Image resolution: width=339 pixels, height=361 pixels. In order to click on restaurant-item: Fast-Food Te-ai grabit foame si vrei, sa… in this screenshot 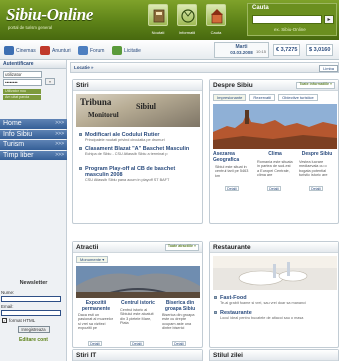, I will do `click(274, 300)`.